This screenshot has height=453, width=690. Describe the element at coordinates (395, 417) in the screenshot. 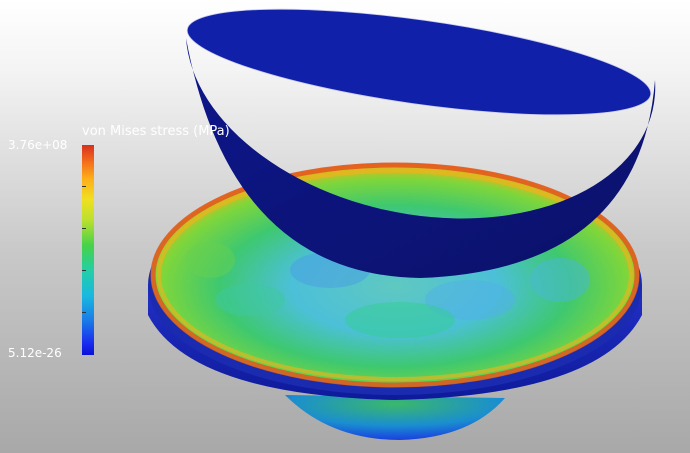

I see `plate-underside` at that location.